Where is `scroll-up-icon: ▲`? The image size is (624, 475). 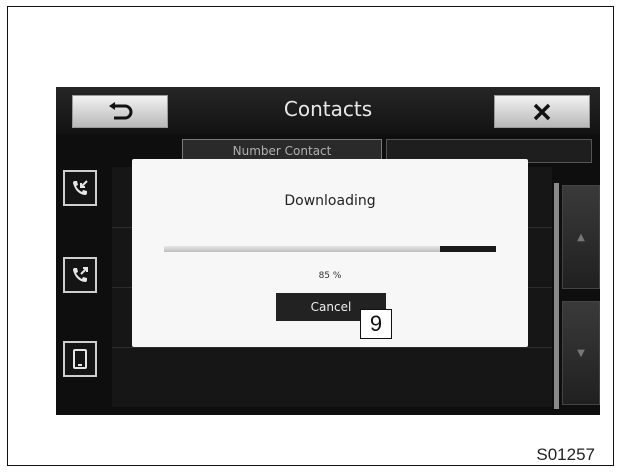 scroll-up-icon: ▲ is located at coordinates (581, 237).